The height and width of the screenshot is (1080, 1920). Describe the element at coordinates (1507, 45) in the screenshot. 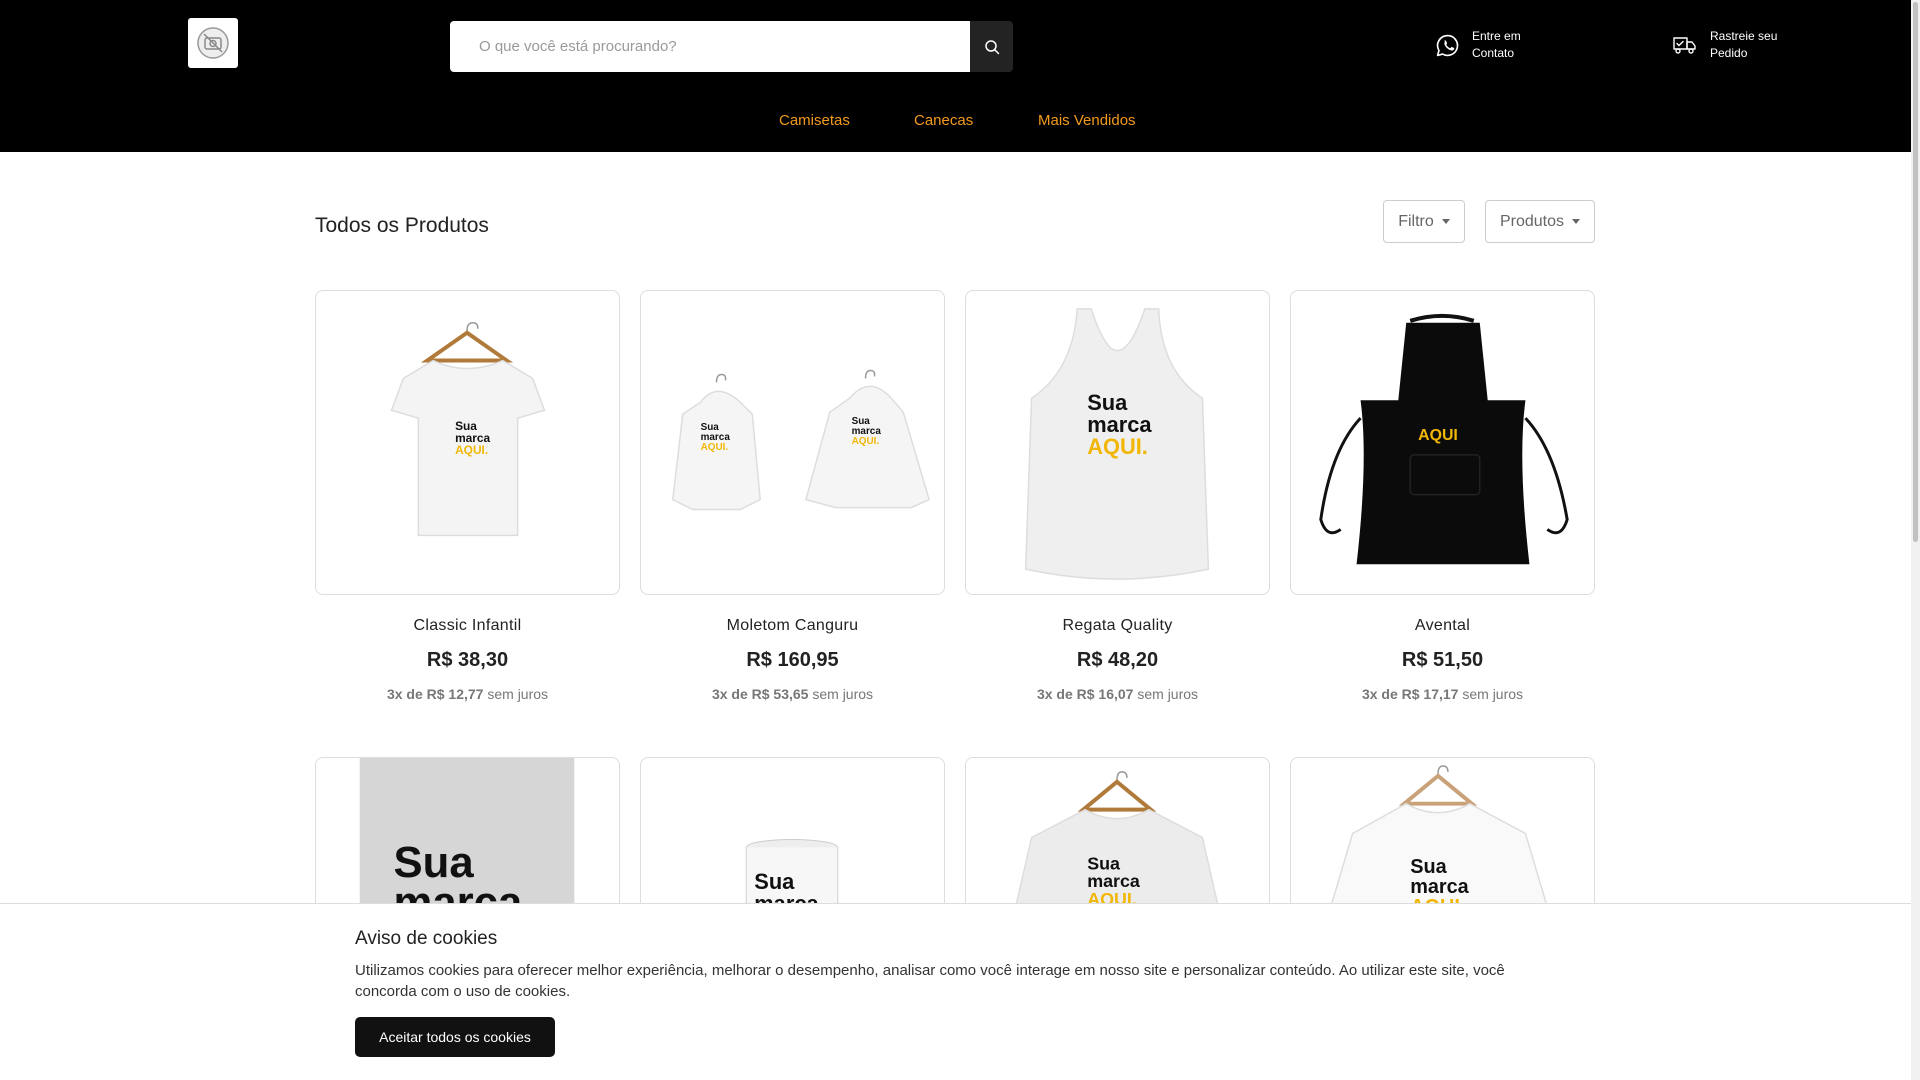

I see `contact-label: Entre em Contato` at that location.